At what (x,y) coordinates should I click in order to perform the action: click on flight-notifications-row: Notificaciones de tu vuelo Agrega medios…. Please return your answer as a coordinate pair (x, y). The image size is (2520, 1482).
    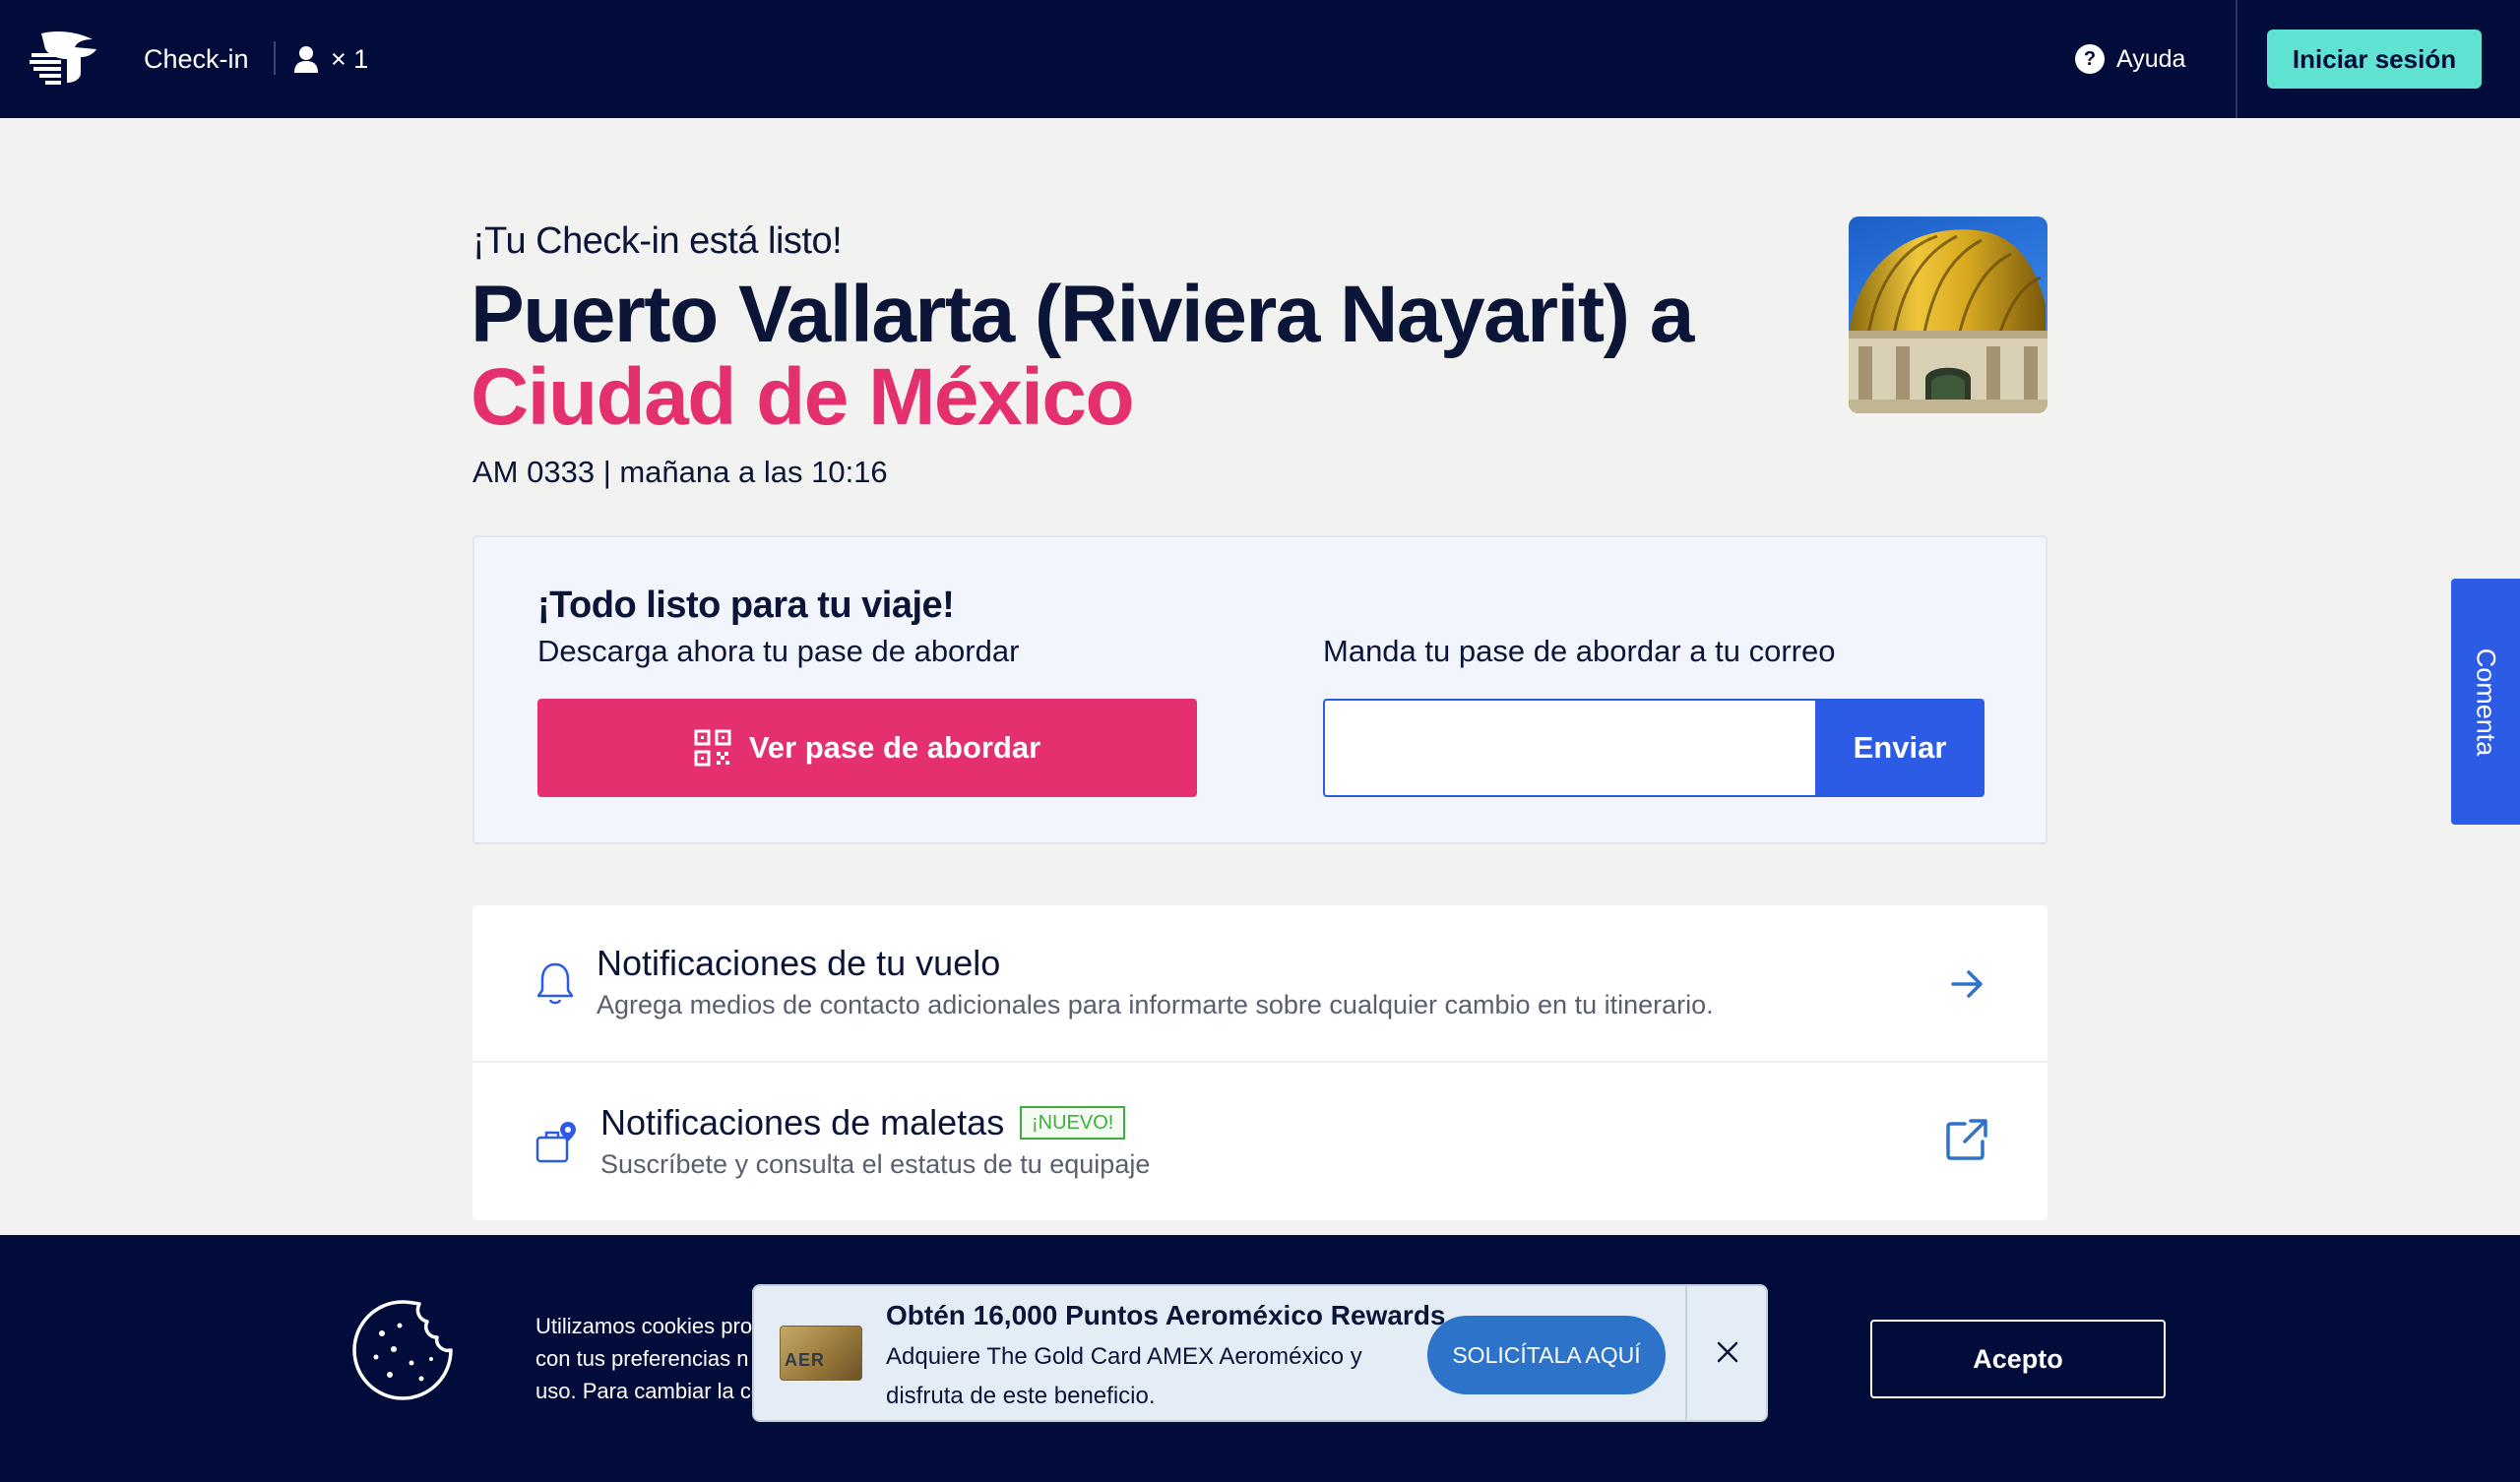
    Looking at the image, I should click on (1260, 984).